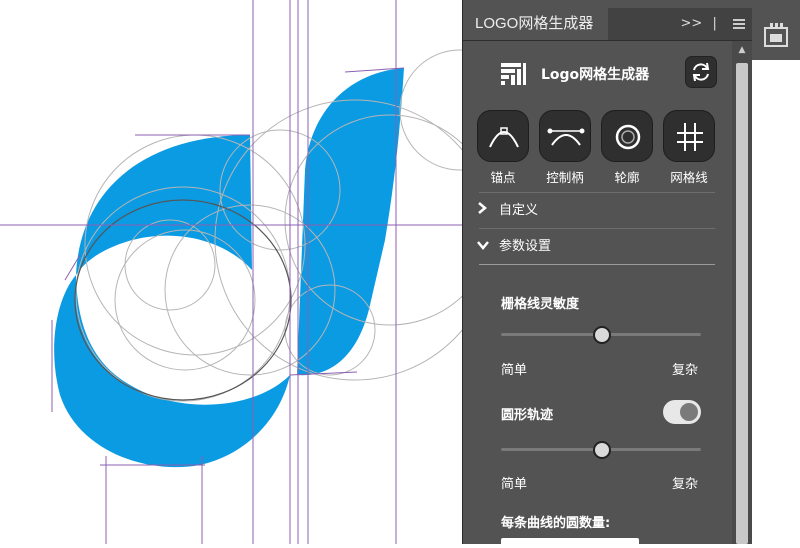 Image resolution: width=800 pixels, height=548 pixels. I want to click on tool-label: 网格线, so click(689, 177).